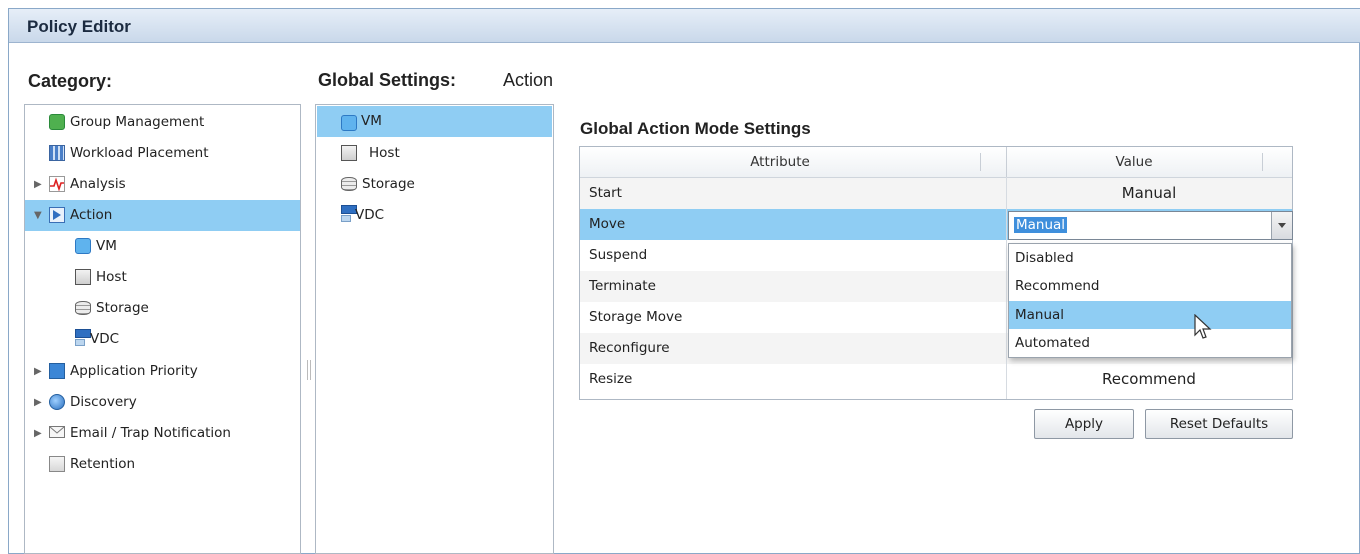  I want to click on row-attribute: Resize, so click(611, 379).